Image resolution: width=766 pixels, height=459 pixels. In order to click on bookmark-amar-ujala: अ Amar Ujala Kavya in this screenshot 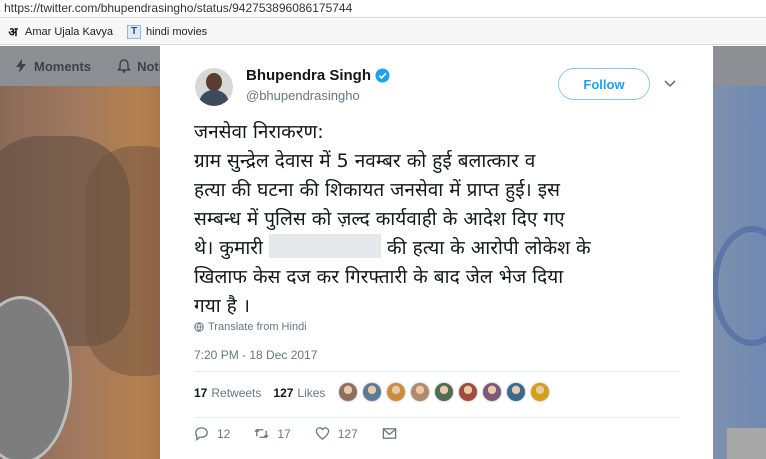, I will do `click(59, 32)`.